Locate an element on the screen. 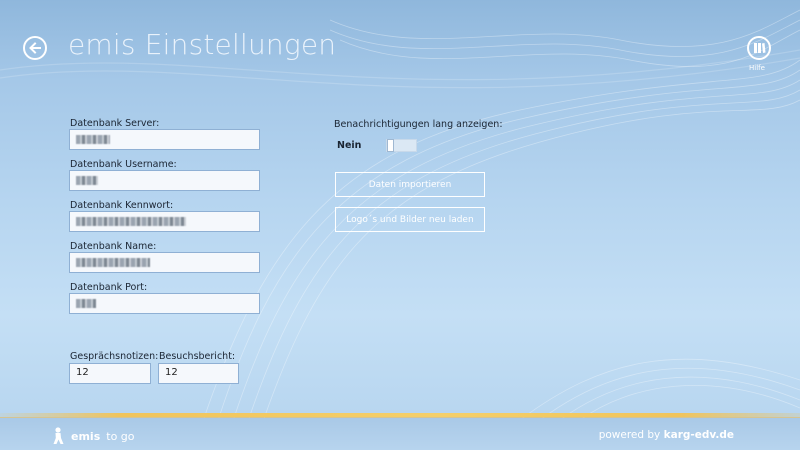 The height and width of the screenshot is (450, 800). password-input is located at coordinates (164, 221).